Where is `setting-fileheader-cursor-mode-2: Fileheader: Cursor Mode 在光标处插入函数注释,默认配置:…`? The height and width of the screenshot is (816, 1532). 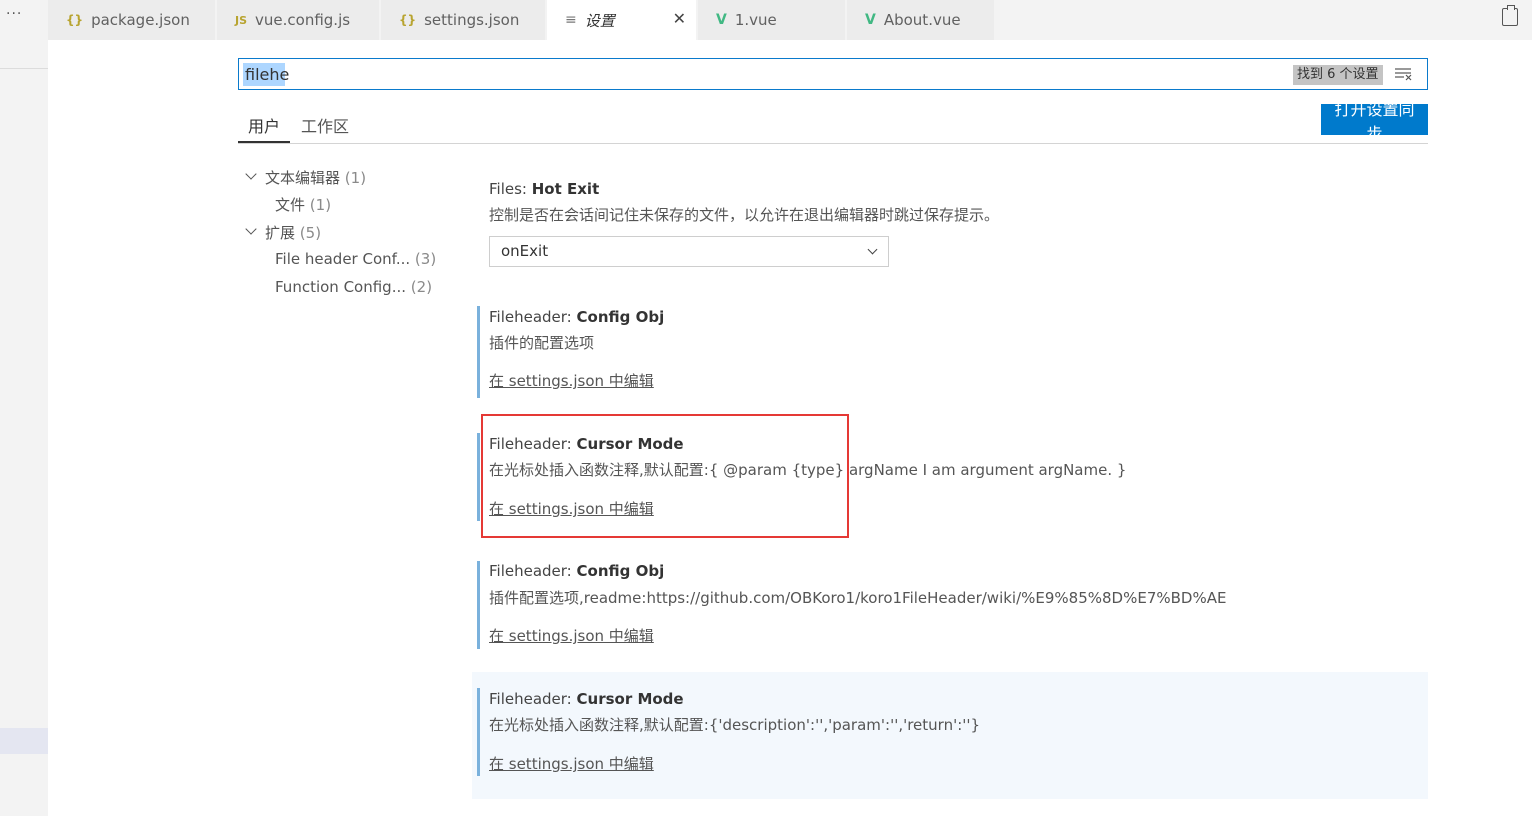
setting-fileheader-cursor-mode-2: Fileheader: Cursor Mode 在光标处插入函数注释,默认配置:… is located at coordinates (950, 735).